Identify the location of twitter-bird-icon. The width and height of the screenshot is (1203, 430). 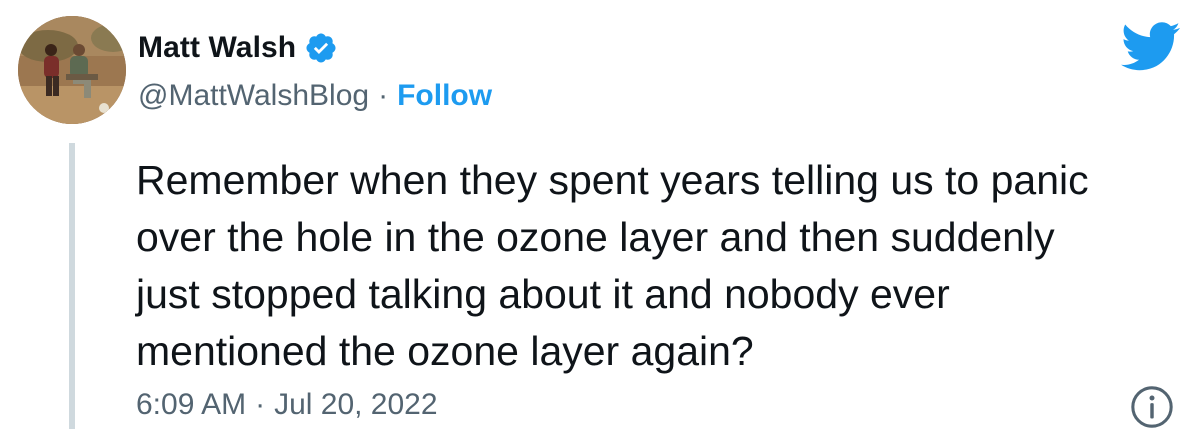
(1151, 47).